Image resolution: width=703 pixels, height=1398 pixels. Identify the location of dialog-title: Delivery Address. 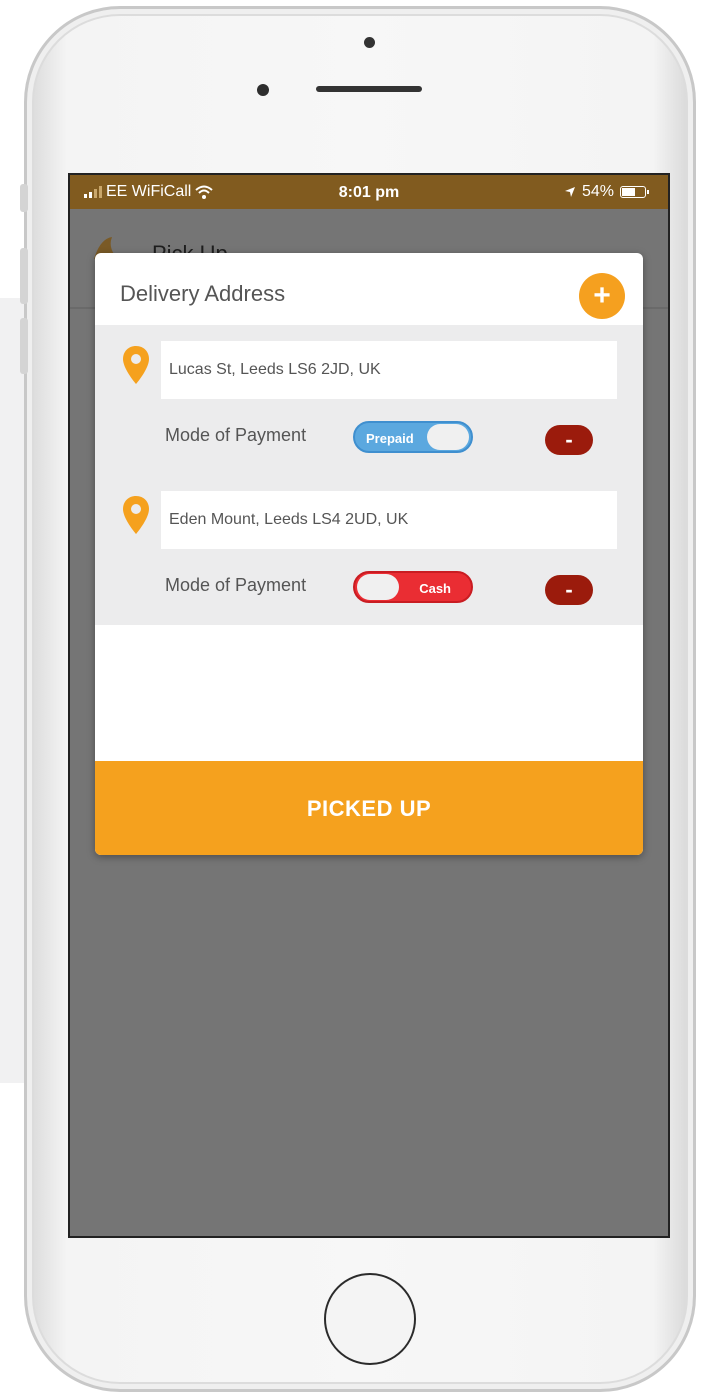
(203, 293).